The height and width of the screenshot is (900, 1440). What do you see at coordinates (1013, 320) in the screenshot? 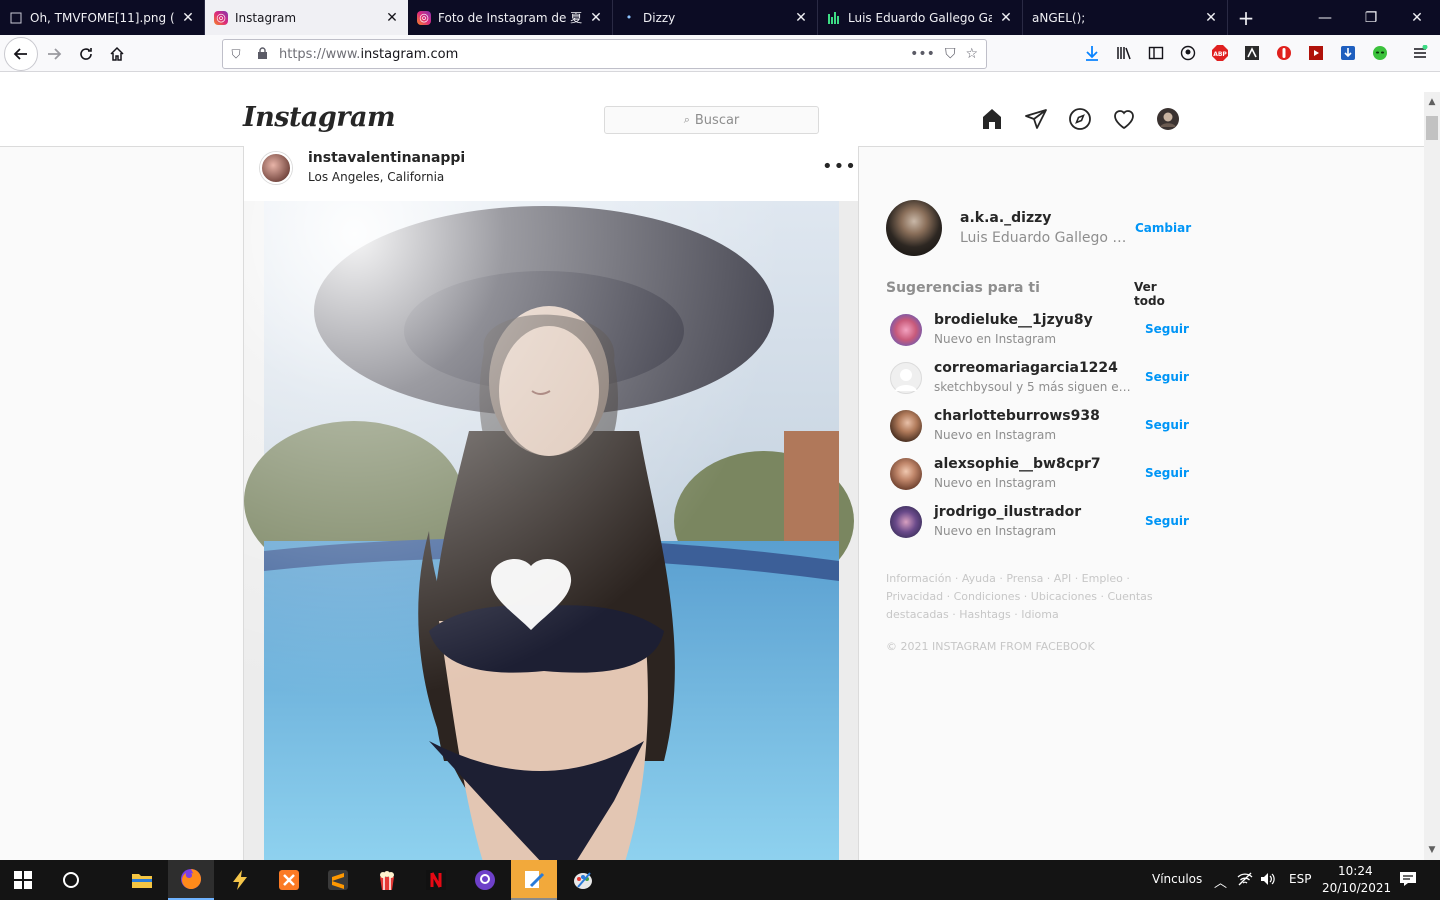
I see `suggestion-username: brodieluke__1jzyu8y` at bounding box center [1013, 320].